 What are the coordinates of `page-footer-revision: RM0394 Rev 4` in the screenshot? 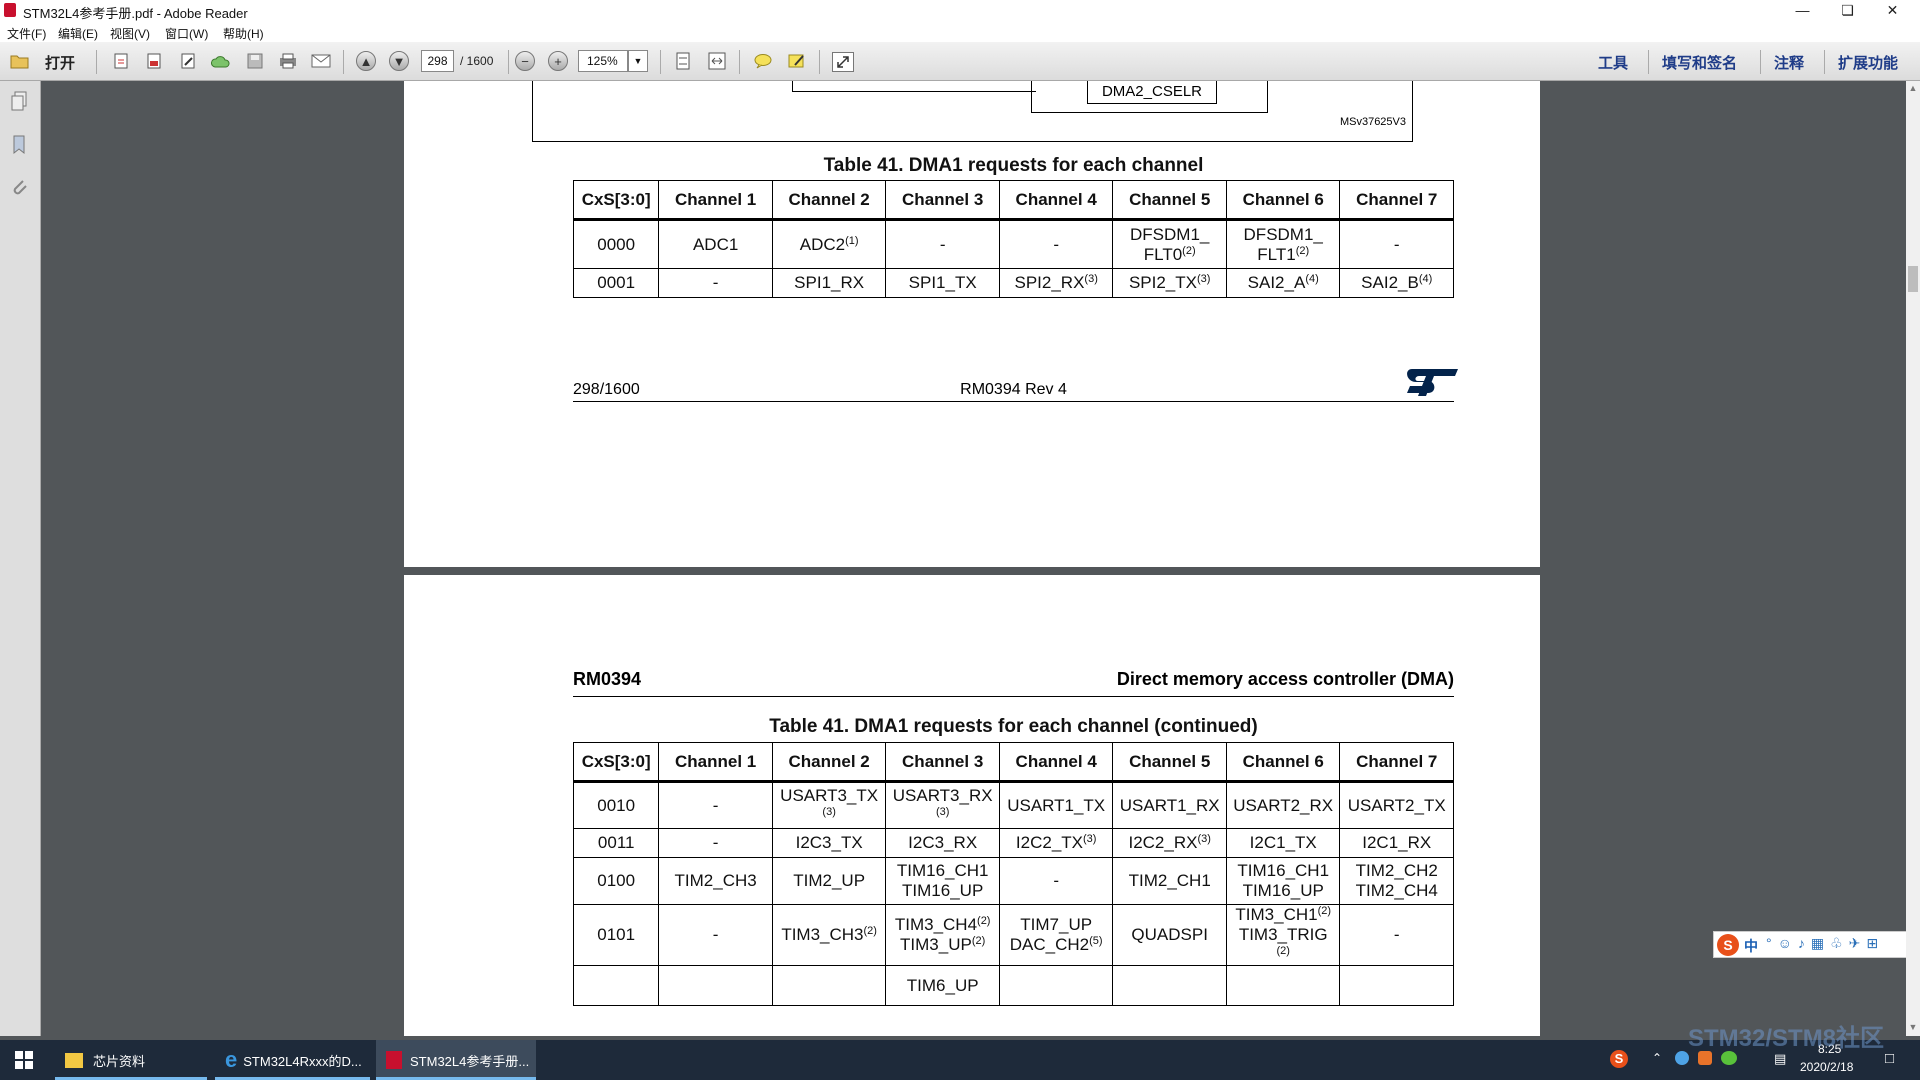 It's located at (1013, 389).